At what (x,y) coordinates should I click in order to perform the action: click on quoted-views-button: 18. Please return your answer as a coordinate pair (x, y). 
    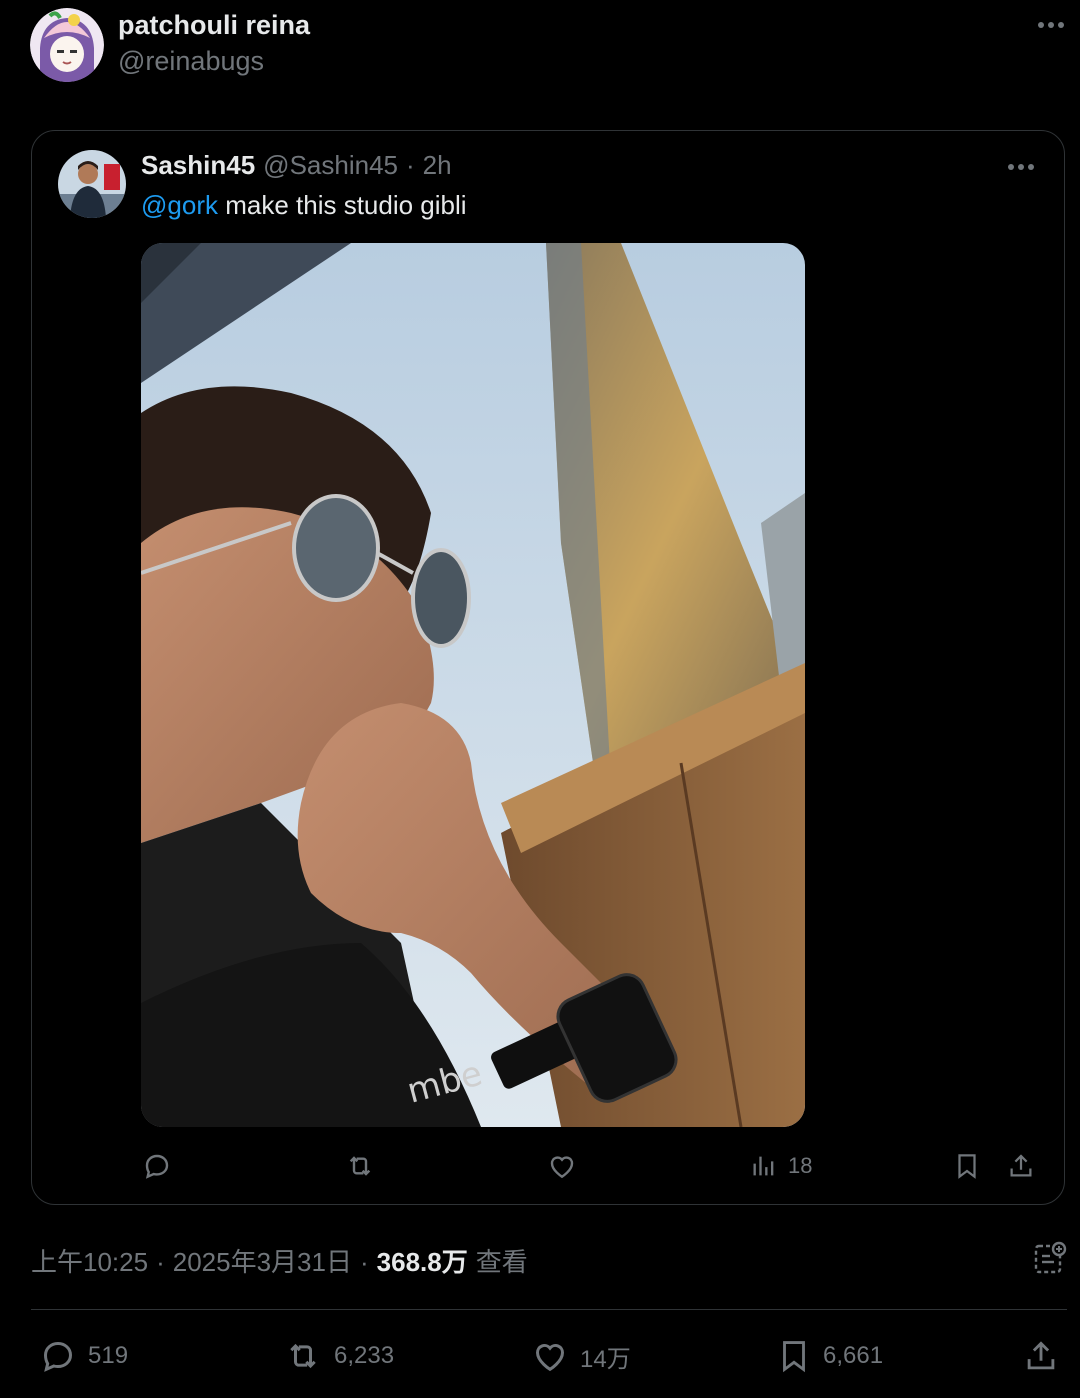
    Looking at the image, I should click on (781, 1166).